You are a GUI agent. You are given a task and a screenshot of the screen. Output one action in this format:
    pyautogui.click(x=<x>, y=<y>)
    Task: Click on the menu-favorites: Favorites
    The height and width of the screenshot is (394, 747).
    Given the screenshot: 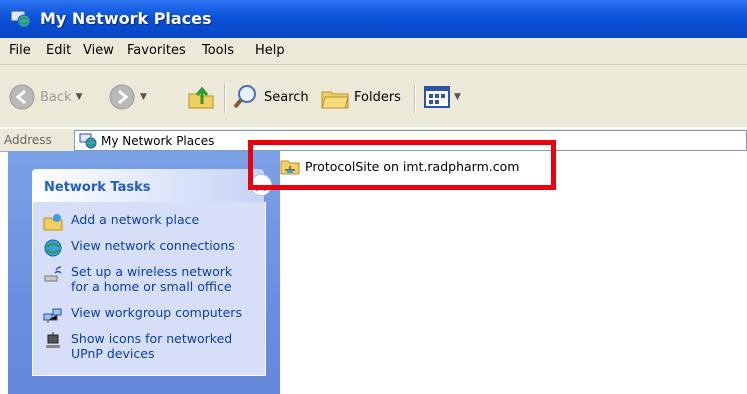 What is the action you would take?
    pyautogui.click(x=156, y=50)
    